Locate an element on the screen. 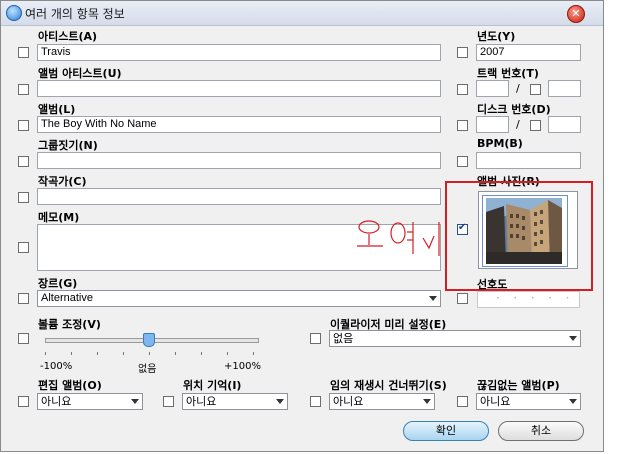 The image size is (640, 454). track-count-checkbox is located at coordinates (535, 89).